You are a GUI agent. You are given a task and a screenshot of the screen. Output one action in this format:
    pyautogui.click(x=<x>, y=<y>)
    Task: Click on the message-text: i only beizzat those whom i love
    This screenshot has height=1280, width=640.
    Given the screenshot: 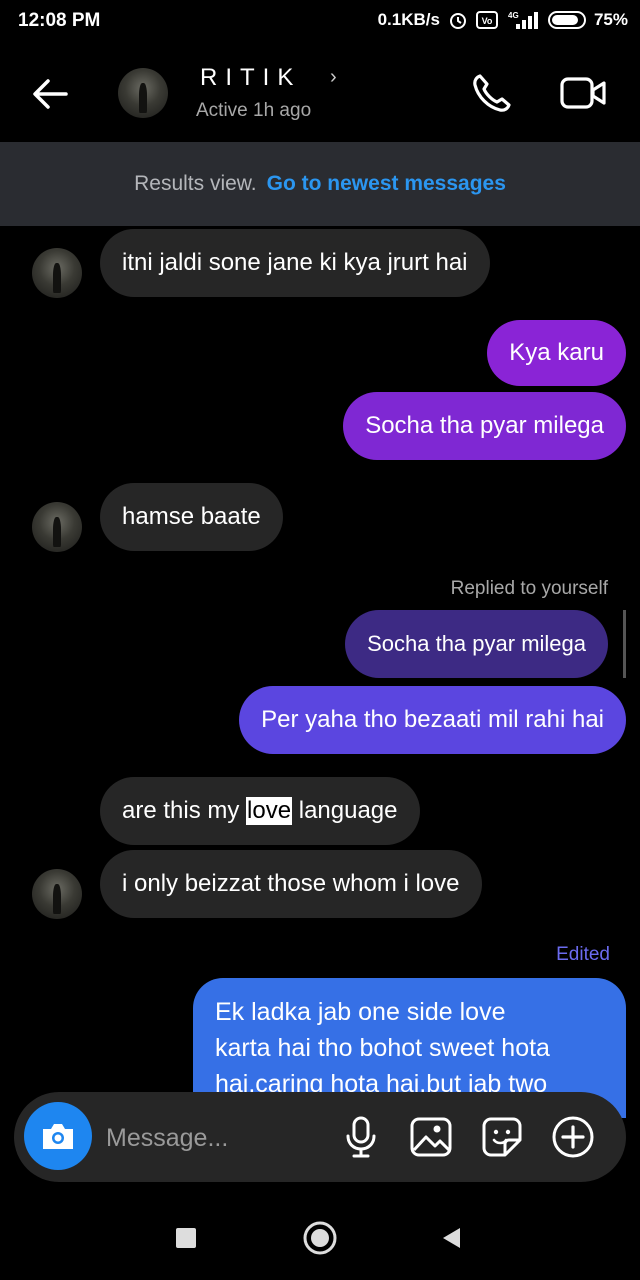 What is the action you would take?
    pyautogui.click(x=291, y=883)
    